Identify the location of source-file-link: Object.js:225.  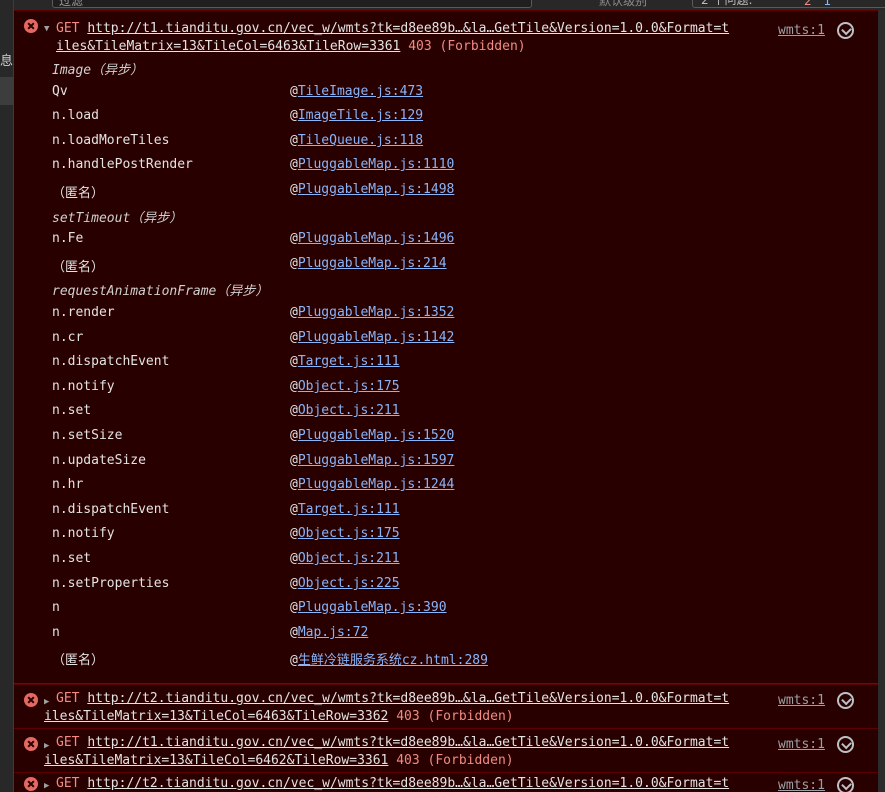
(349, 583).